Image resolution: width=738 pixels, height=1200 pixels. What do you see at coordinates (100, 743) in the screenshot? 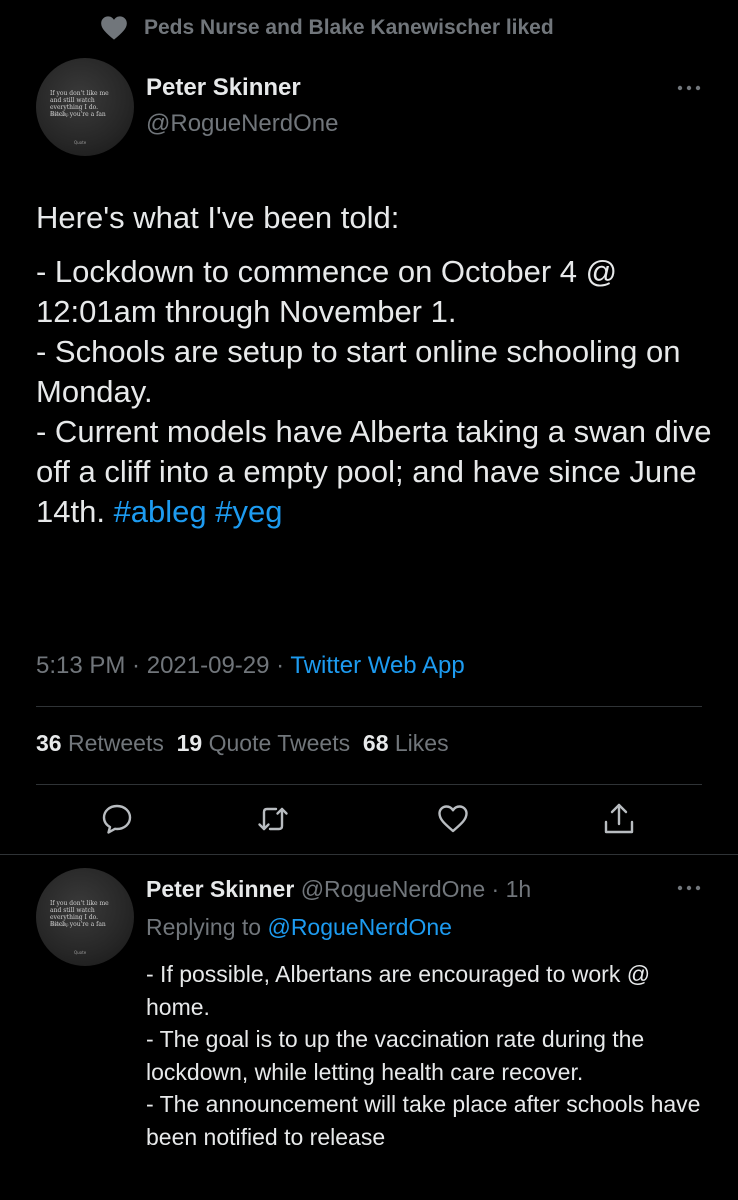
I see `retweets-stat: 36 Retweets` at bounding box center [100, 743].